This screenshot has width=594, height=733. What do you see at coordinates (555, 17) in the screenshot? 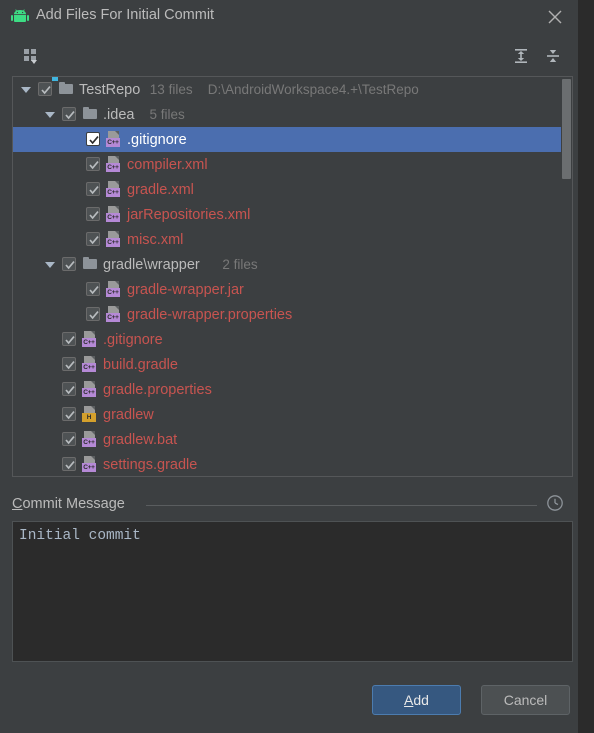
I see `close-icon` at bounding box center [555, 17].